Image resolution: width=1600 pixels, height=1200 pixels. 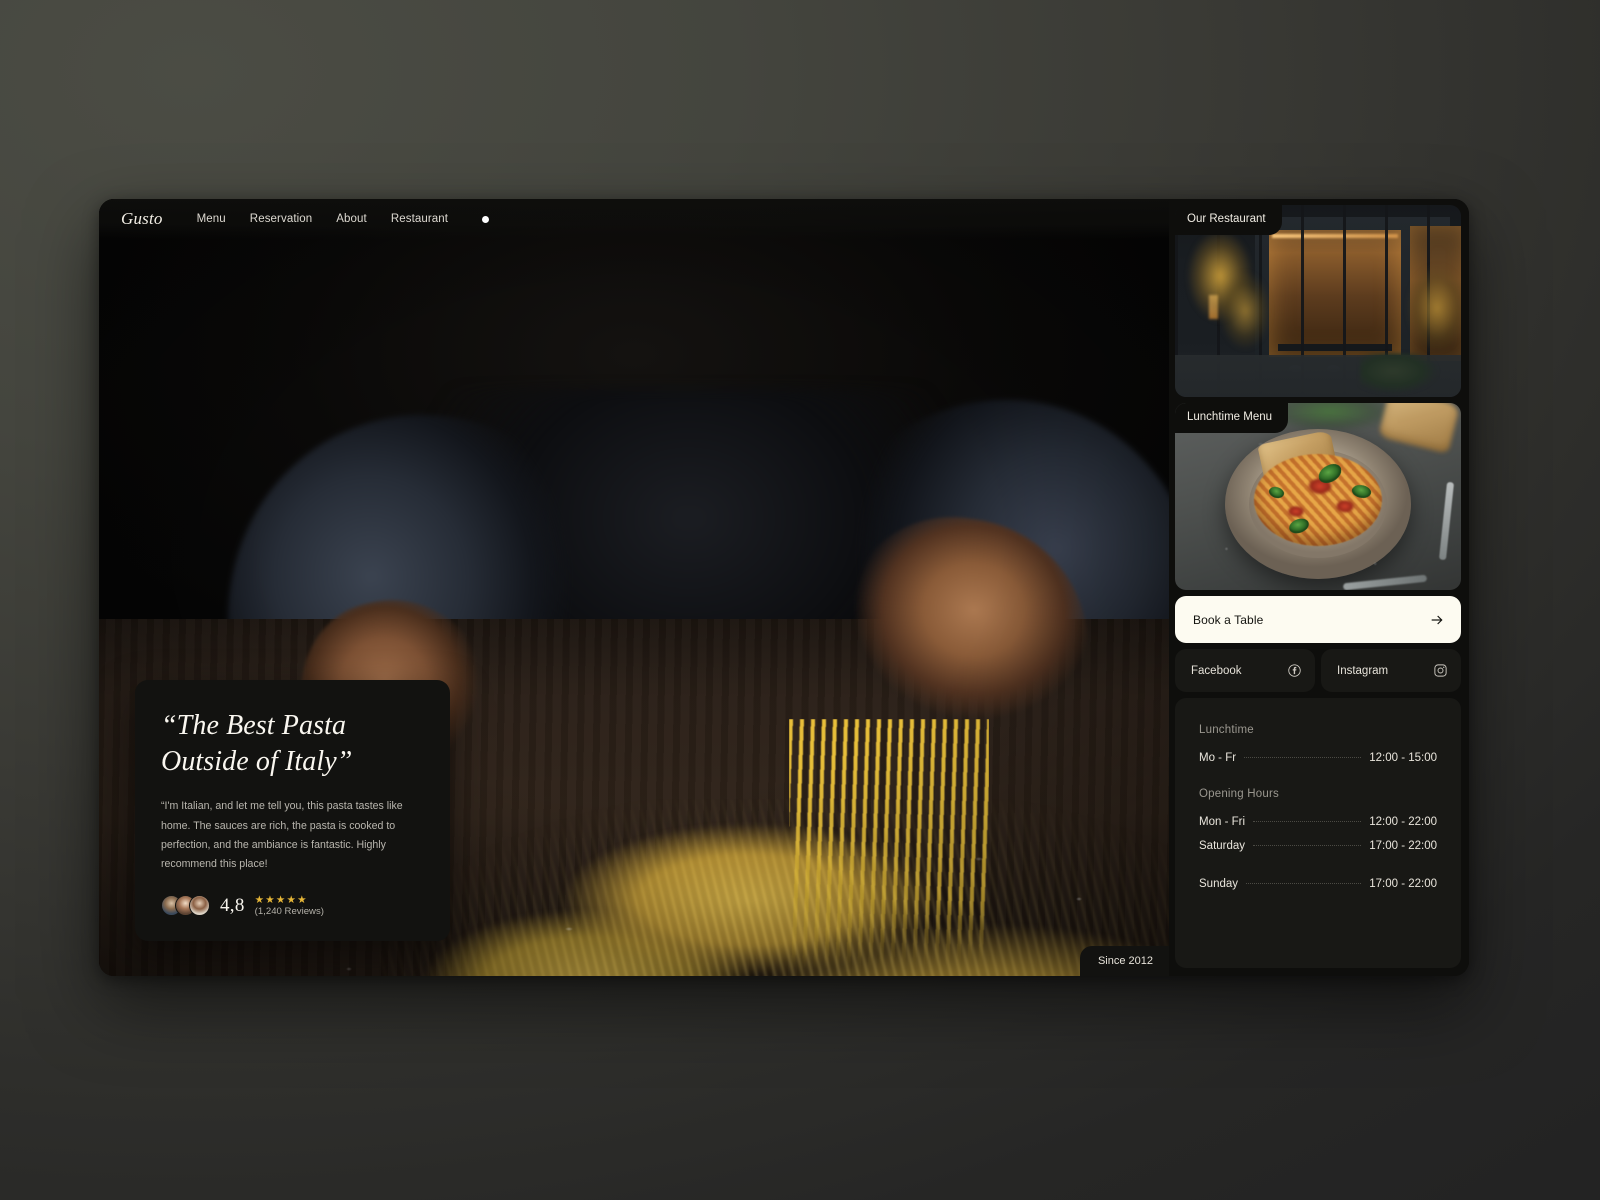 What do you see at coordinates (1222, 846) in the screenshot?
I see `hours-day: Saturday` at bounding box center [1222, 846].